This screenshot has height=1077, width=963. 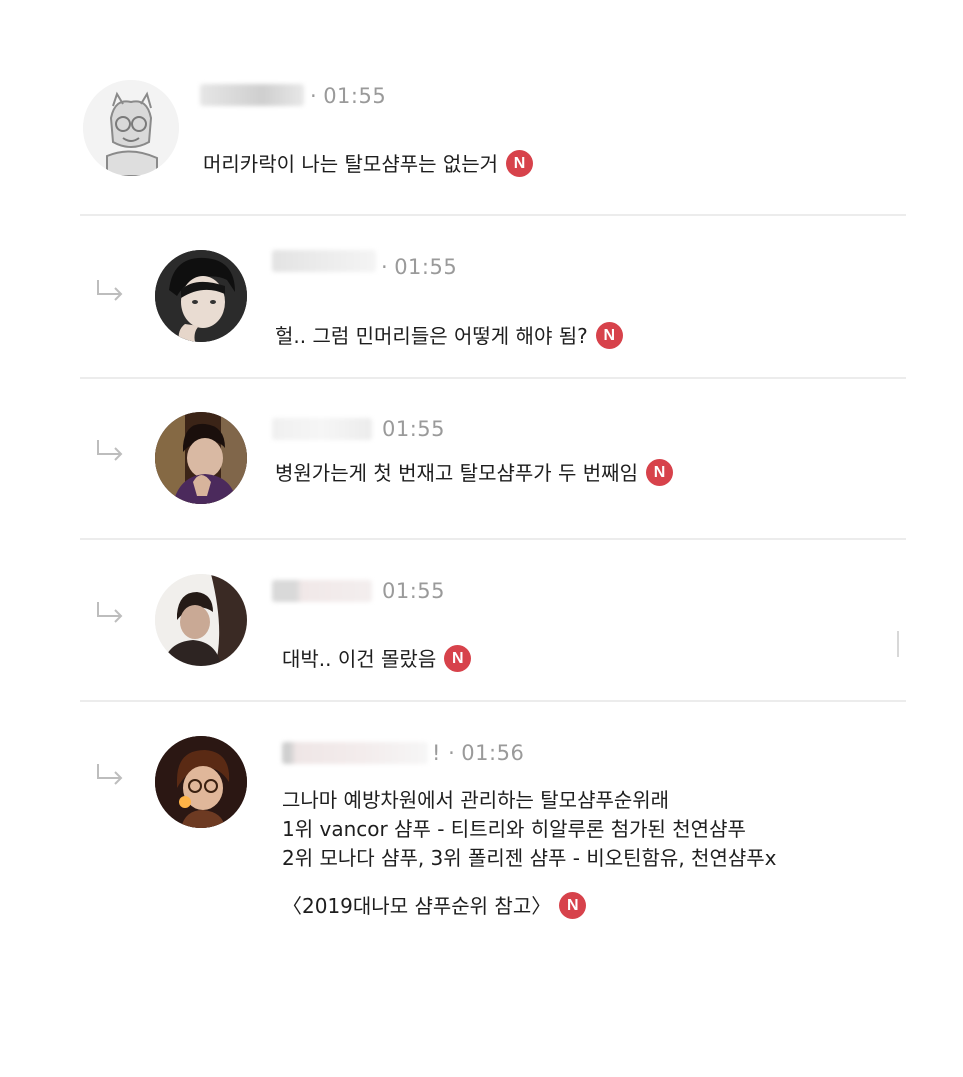 What do you see at coordinates (514, 829) in the screenshot?
I see `comment-line: 1위 vancor 샴푸 - 티트리와 히알루론 첨가된 천연샴푸` at bounding box center [514, 829].